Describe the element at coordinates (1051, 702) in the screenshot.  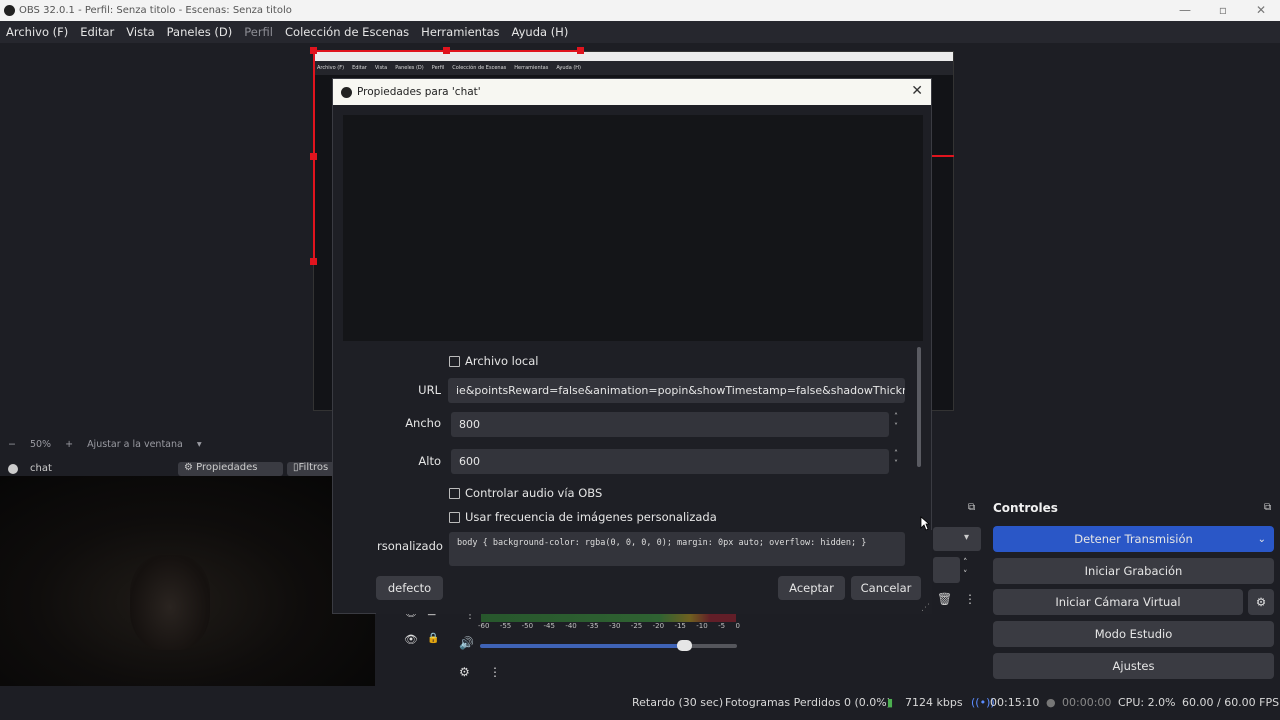
I see `record-icon: ●` at that location.